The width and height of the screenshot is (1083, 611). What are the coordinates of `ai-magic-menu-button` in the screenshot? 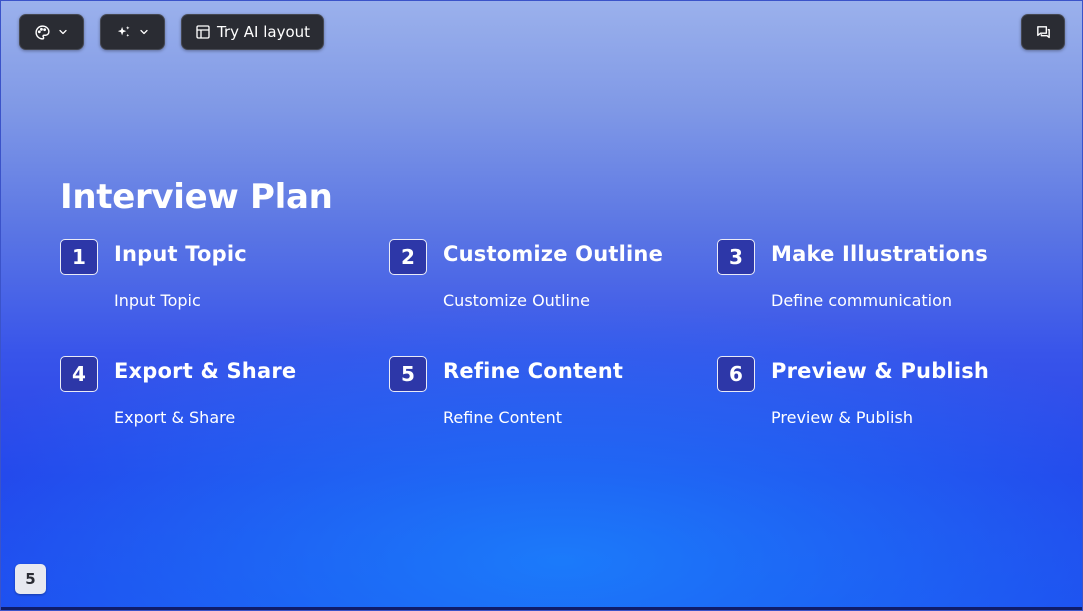 It's located at (132, 32).